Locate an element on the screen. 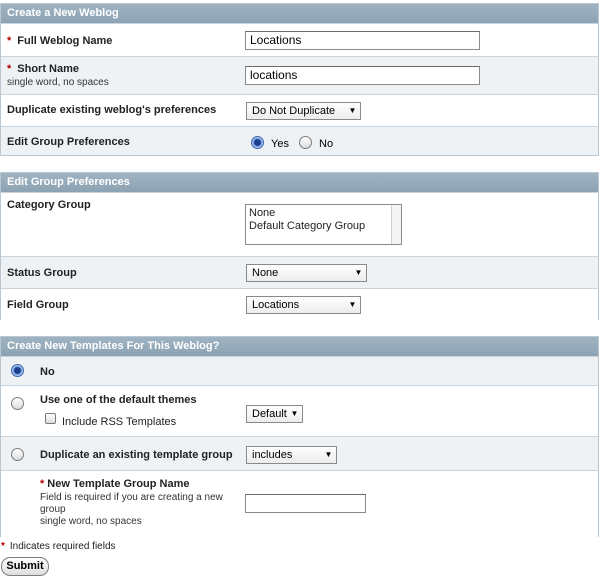  duplicate-group-radio is located at coordinates (17, 454).